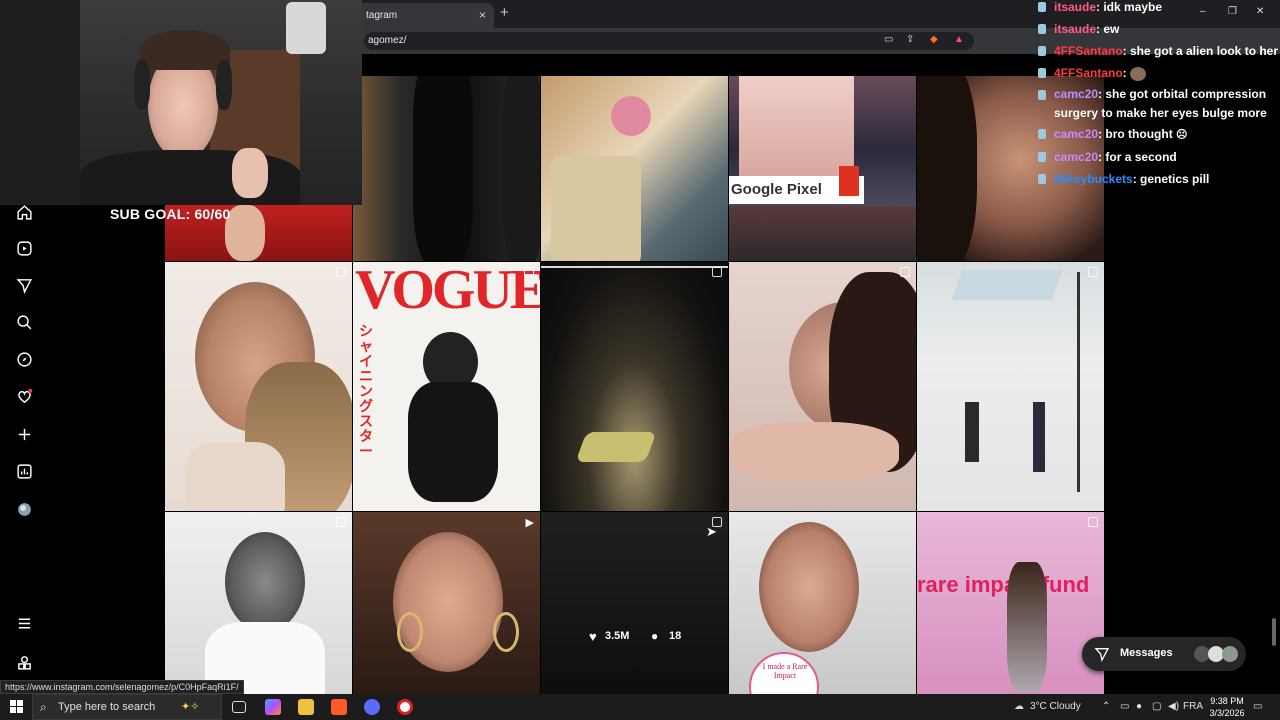 The width and height of the screenshot is (1280, 720). I want to click on post-thumbnail: Google Pixel, so click(822, 168).